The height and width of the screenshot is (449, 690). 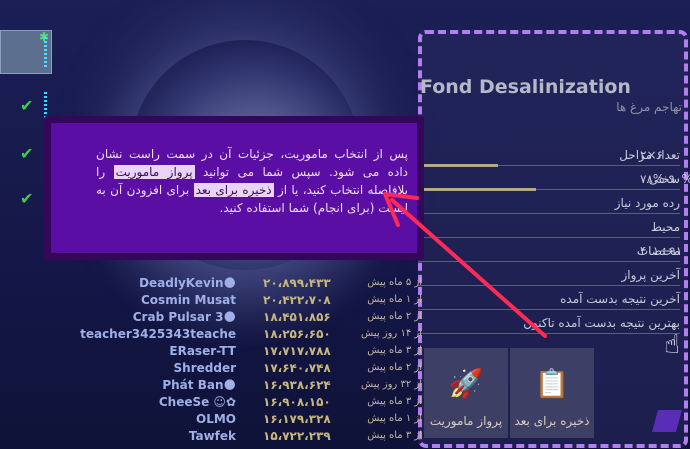 What do you see at coordinates (672, 345) in the screenshot?
I see `hand-cursor-icon: ☝` at bounding box center [672, 345].